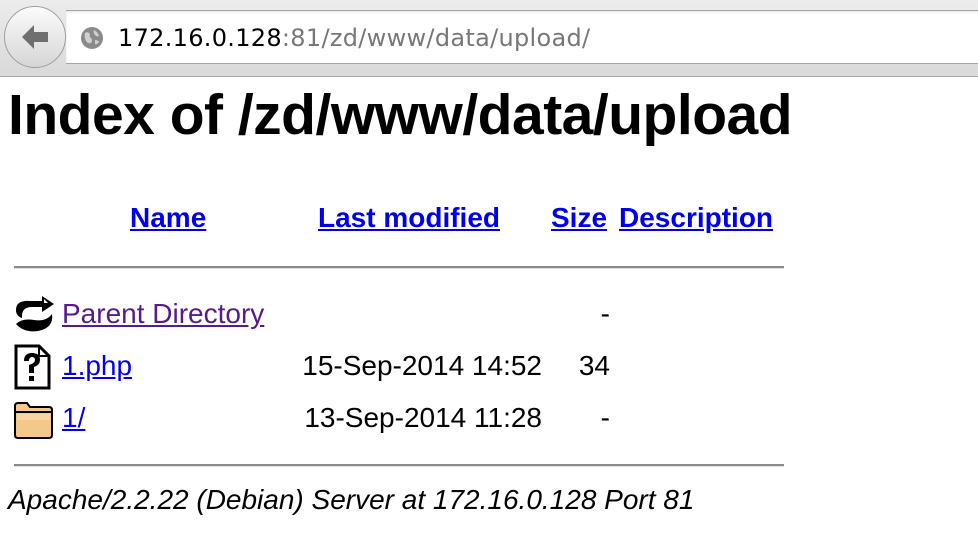 Image resolution: width=978 pixels, height=544 pixels. What do you see at coordinates (168, 218) in the screenshot?
I see `column-header-name: Name` at bounding box center [168, 218].